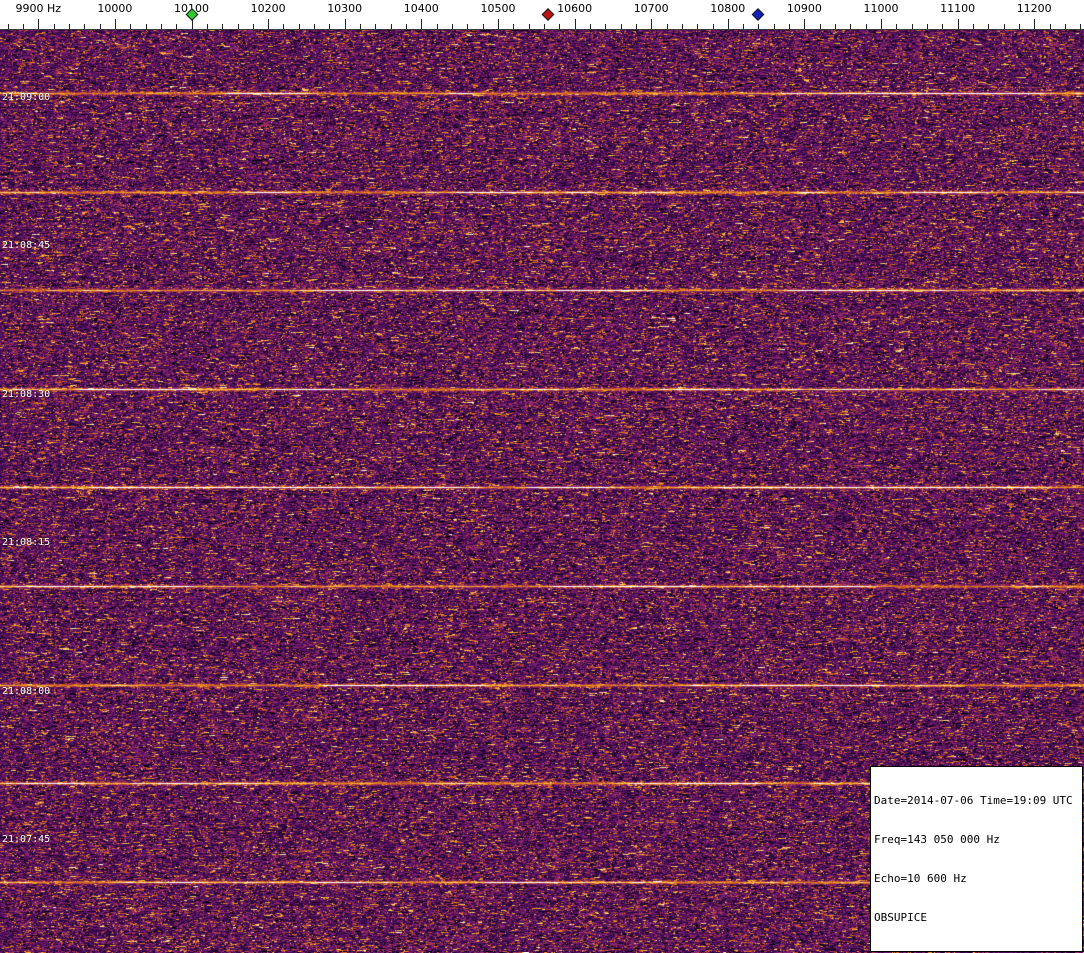 This screenshot has height=953, width=1084. Describe the element at coordinates (881, 8) in the screenshot. I see `freq-tick-label: 11000` at that location.